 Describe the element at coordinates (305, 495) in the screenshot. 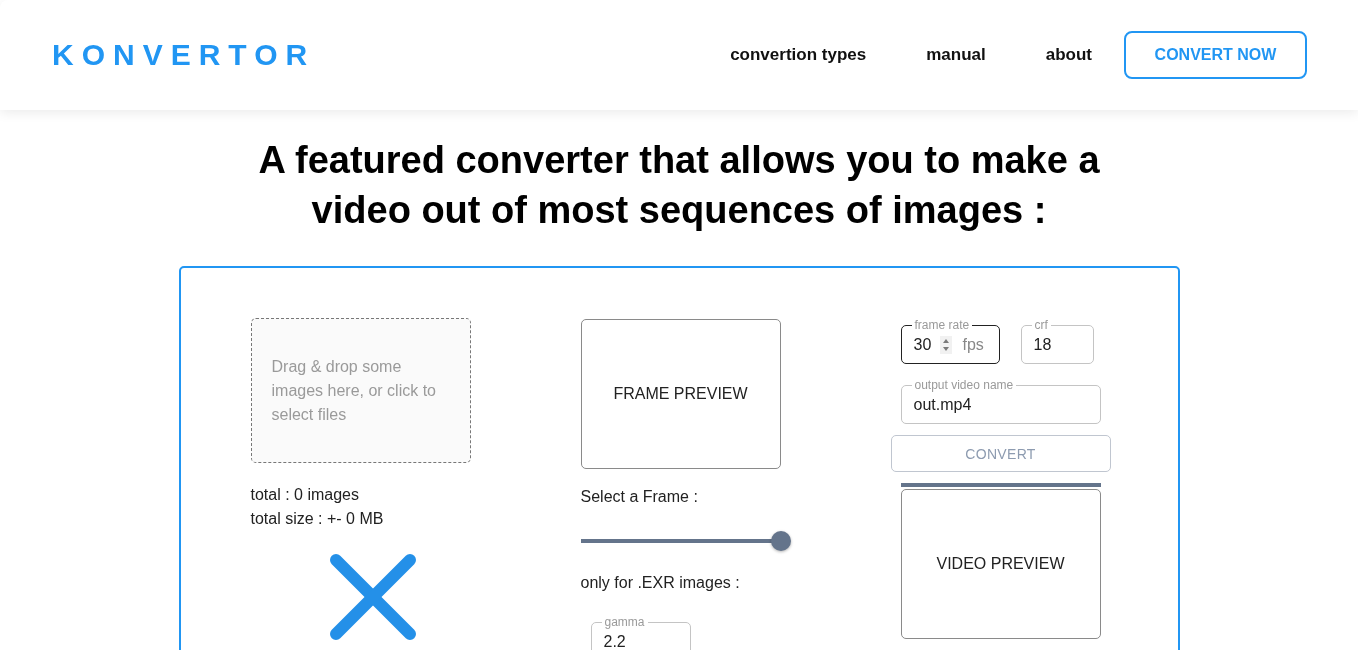

I see `stats-text: total : 0 images` at that location.